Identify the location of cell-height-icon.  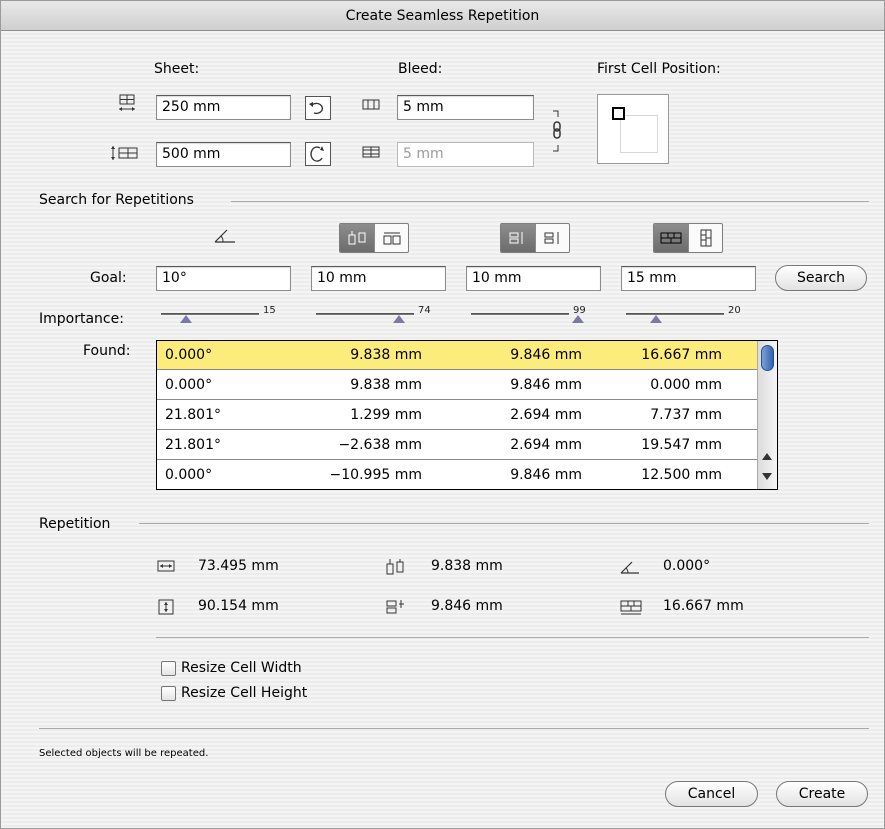
(166, 607).